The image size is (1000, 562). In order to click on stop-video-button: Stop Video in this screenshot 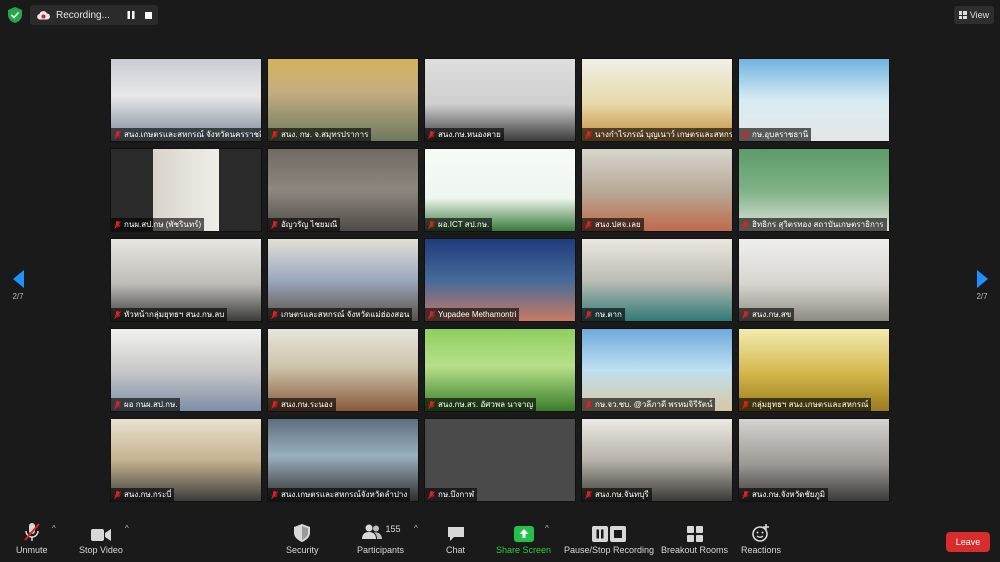, I will do `click(101, 537)`.